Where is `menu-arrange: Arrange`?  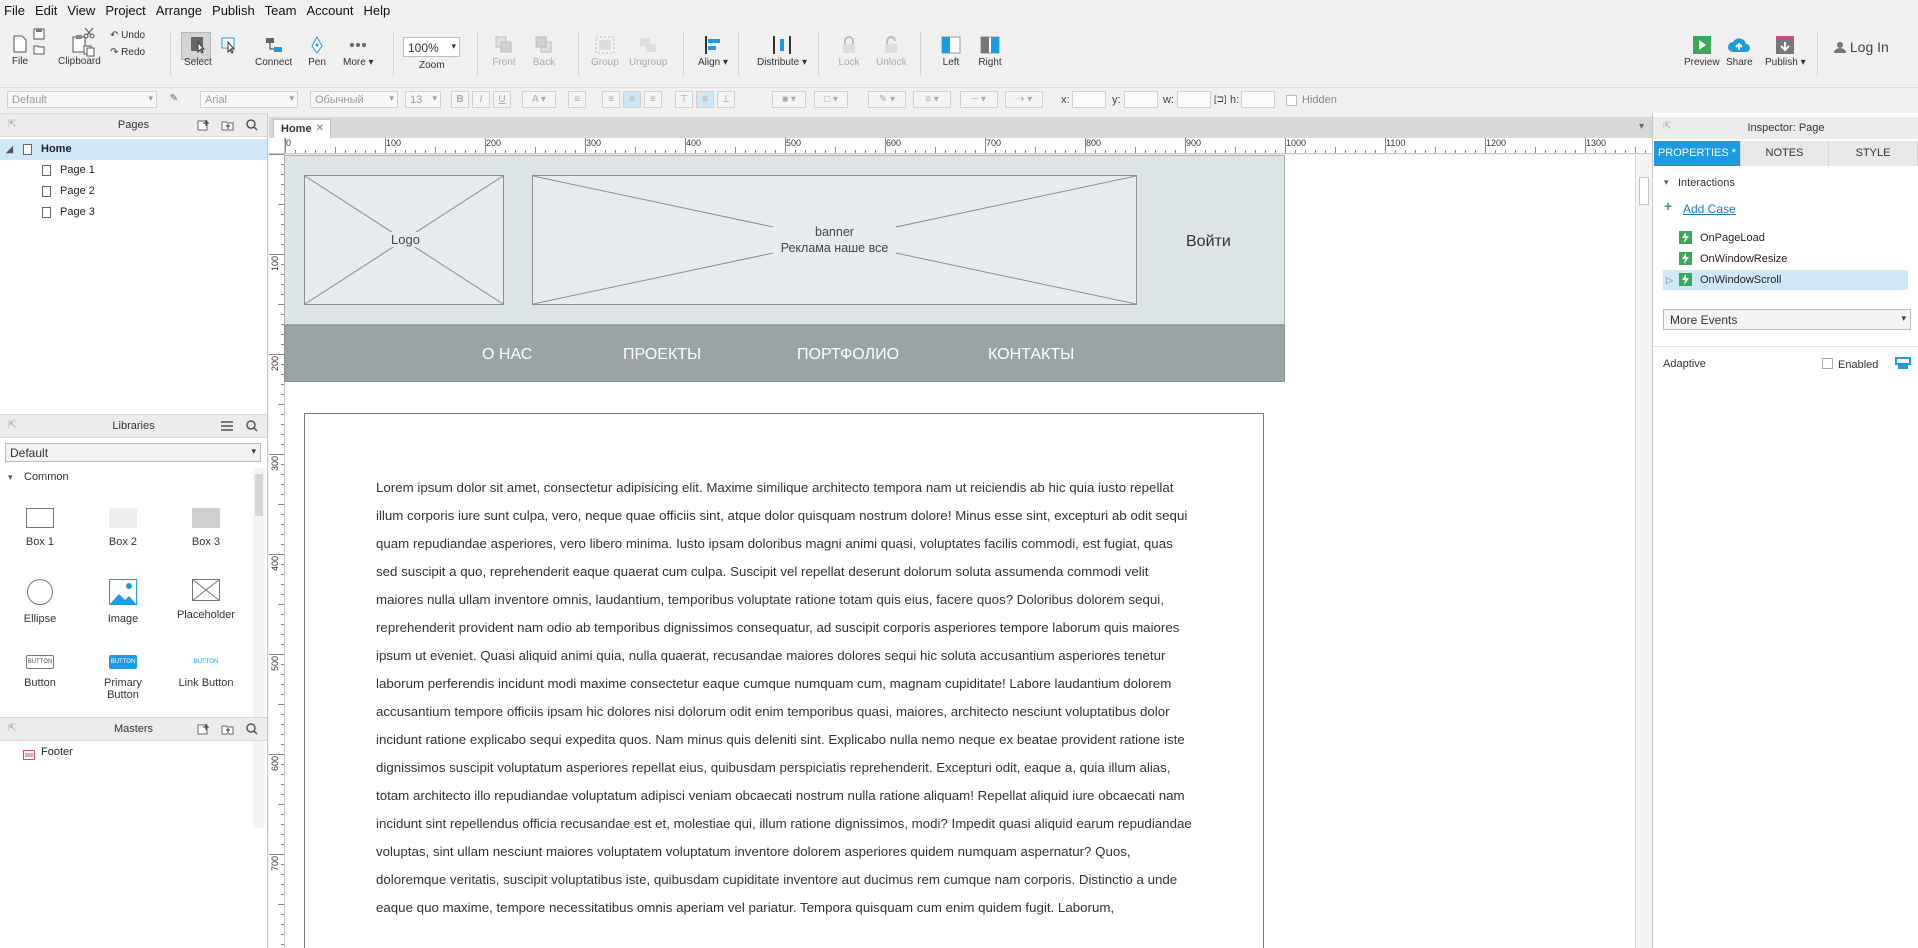
menu-arrange: Arrange is located at coordinates (179, 10).